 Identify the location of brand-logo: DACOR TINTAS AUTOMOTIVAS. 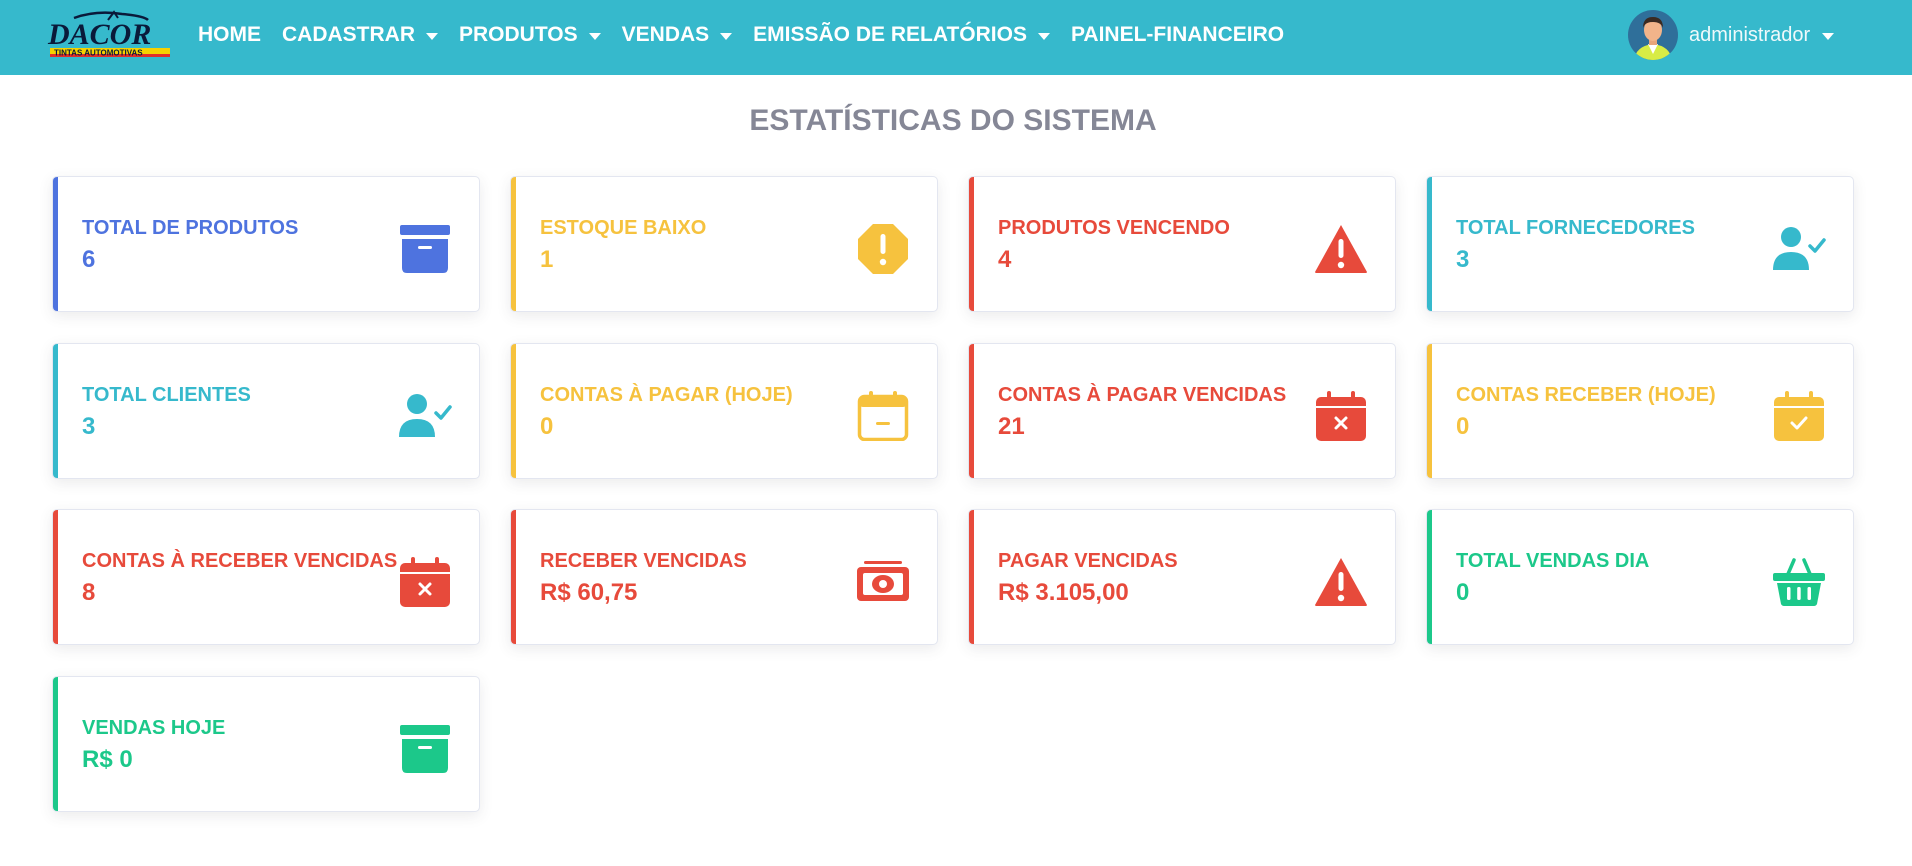
(108, 36).